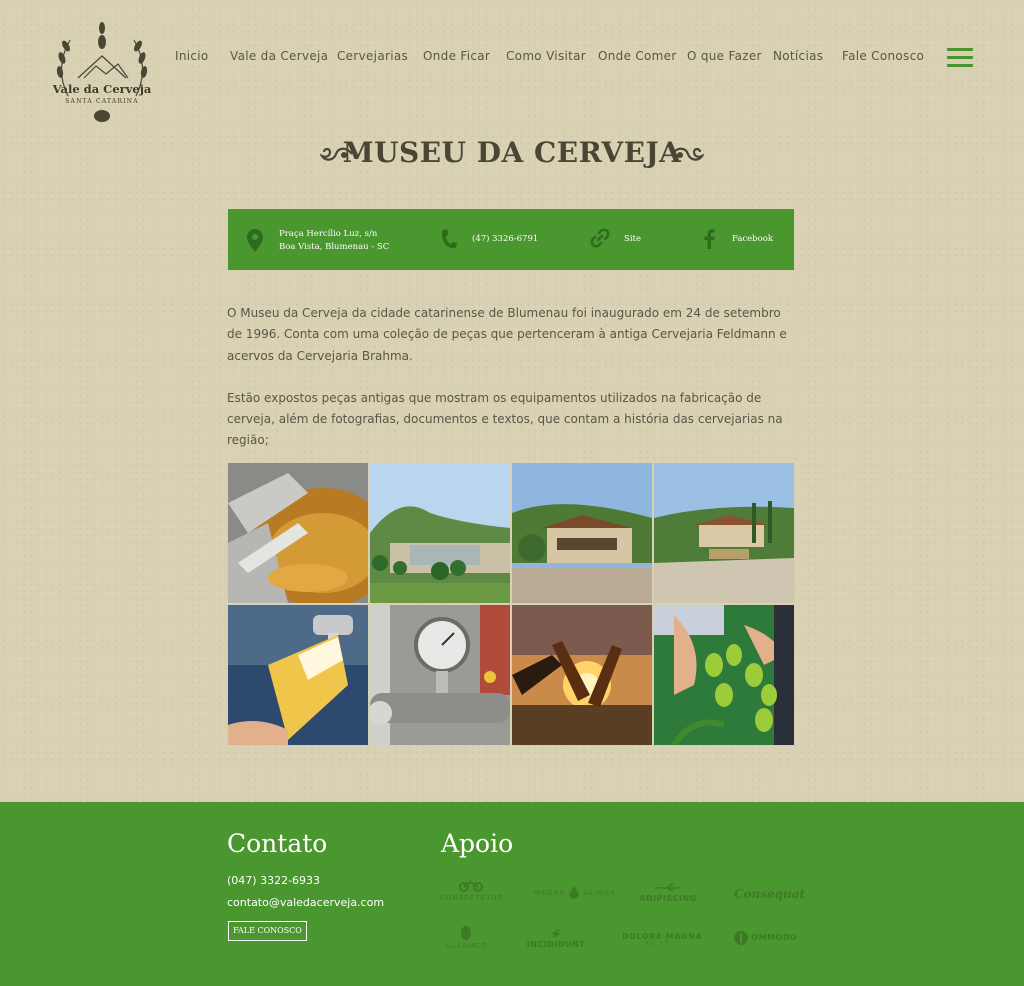  What do you see at coordinates (372, 56) in the screenshot?
I see `nav-item-cervejarias: Cervejarias` at bounding box center [372, 56].